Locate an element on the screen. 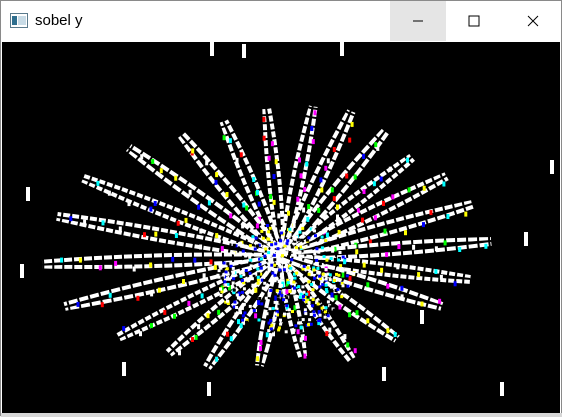 Image resolution: width=562 pixels, height=417 pixels. title-bar: sobel y is located at coordinates (281, 21).